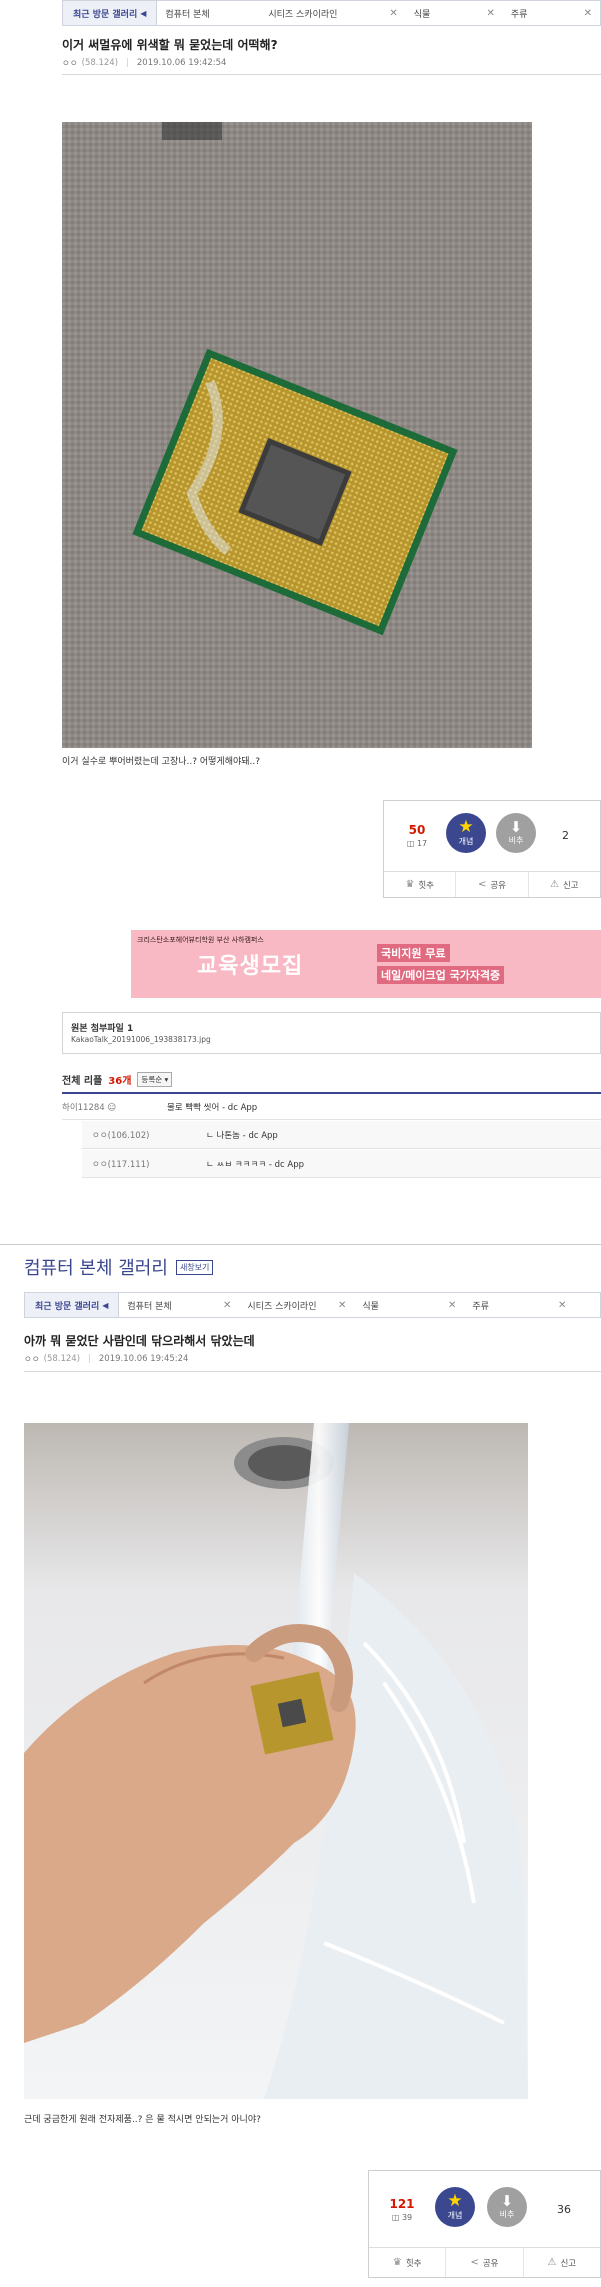 The image size is (601, 2287). Describe the element at coordinates (142, 2120) in the screenshot. I see `post-body: 근데 궁금한게 원래 전자제품..? 은 물 적시면 안되는거 아니야?` at that location.